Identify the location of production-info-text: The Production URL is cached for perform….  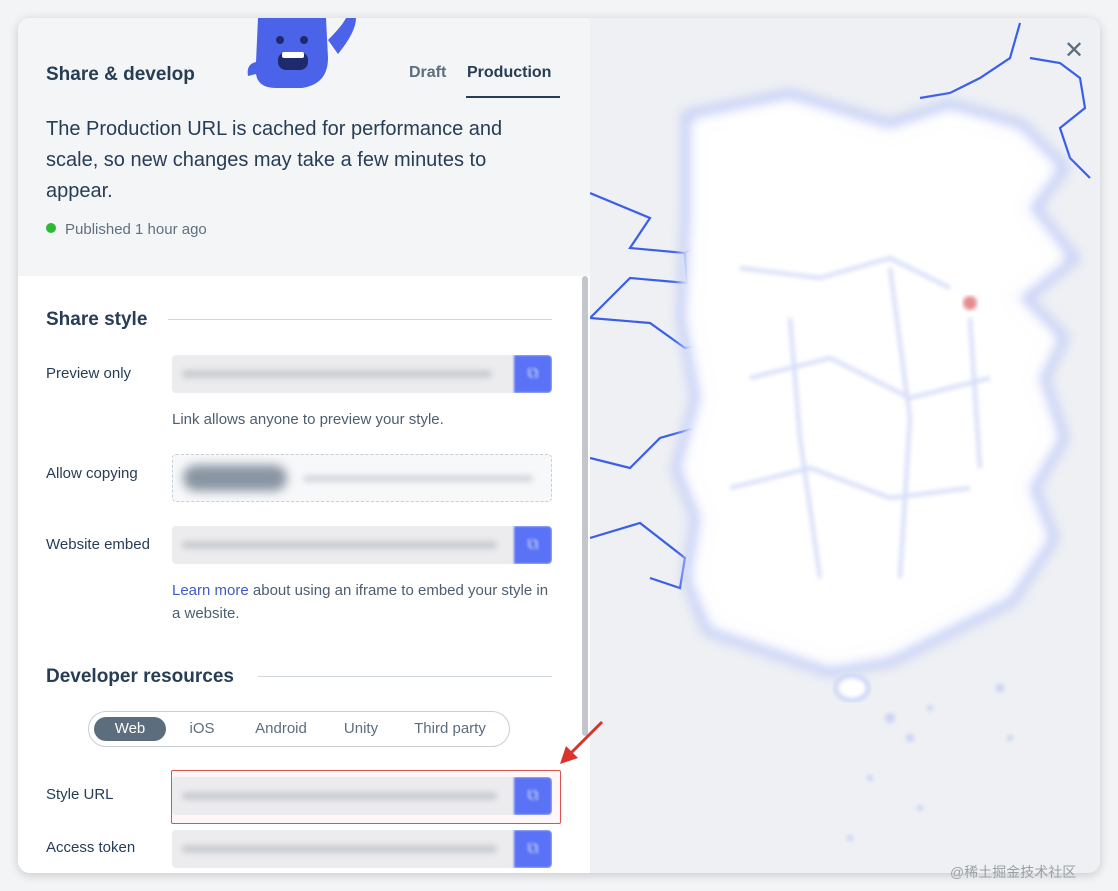
(274, 160).